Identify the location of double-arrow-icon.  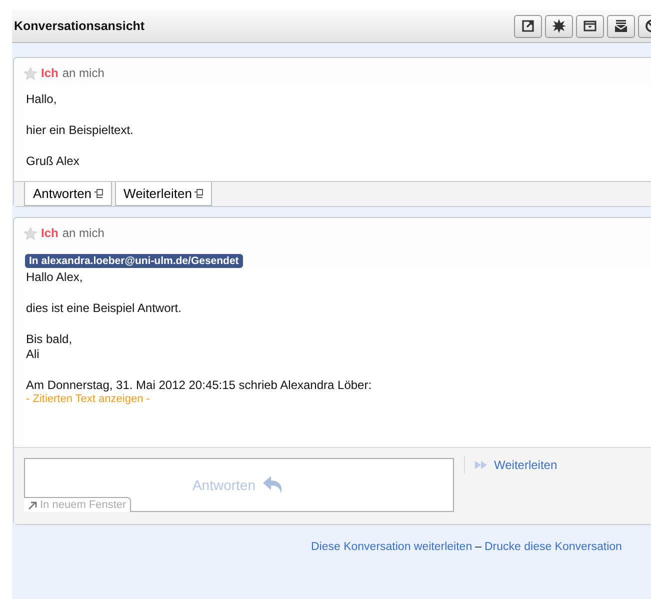
(481, 465).